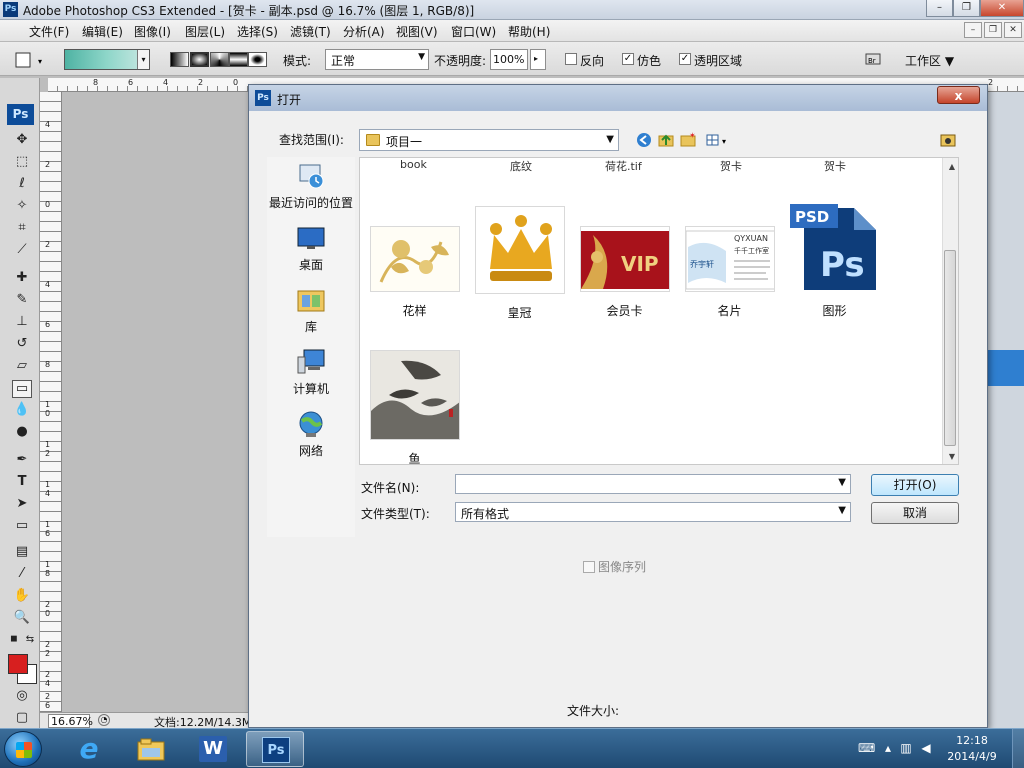 This screenshot has width=1024, height=768. What do you see at coordinates (915, 513) in the screenshot?
I see `cancel-button: 取消` at bounding box center [915, 513].